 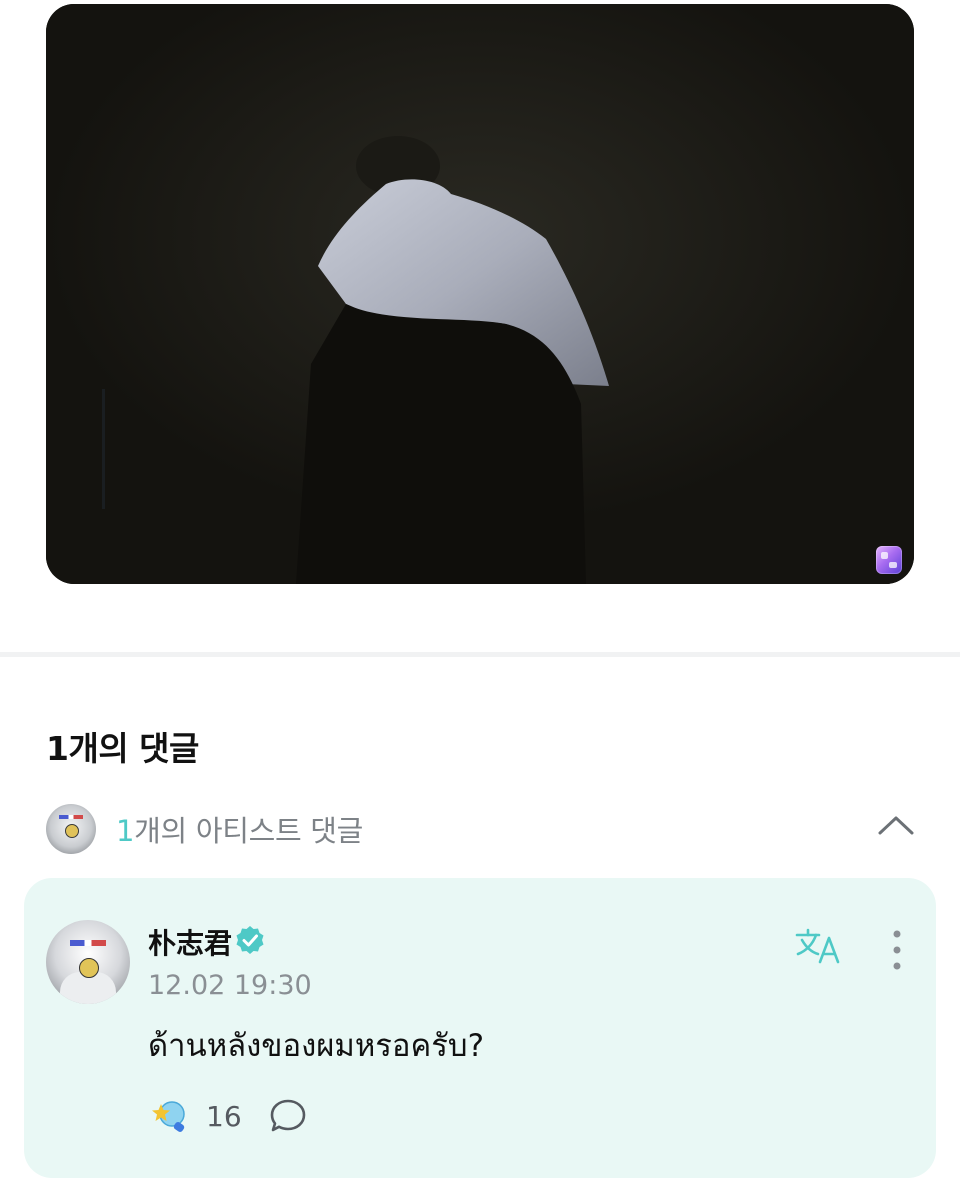 I want to click on artist-comment-count: 1, so click(x=125, y=831).